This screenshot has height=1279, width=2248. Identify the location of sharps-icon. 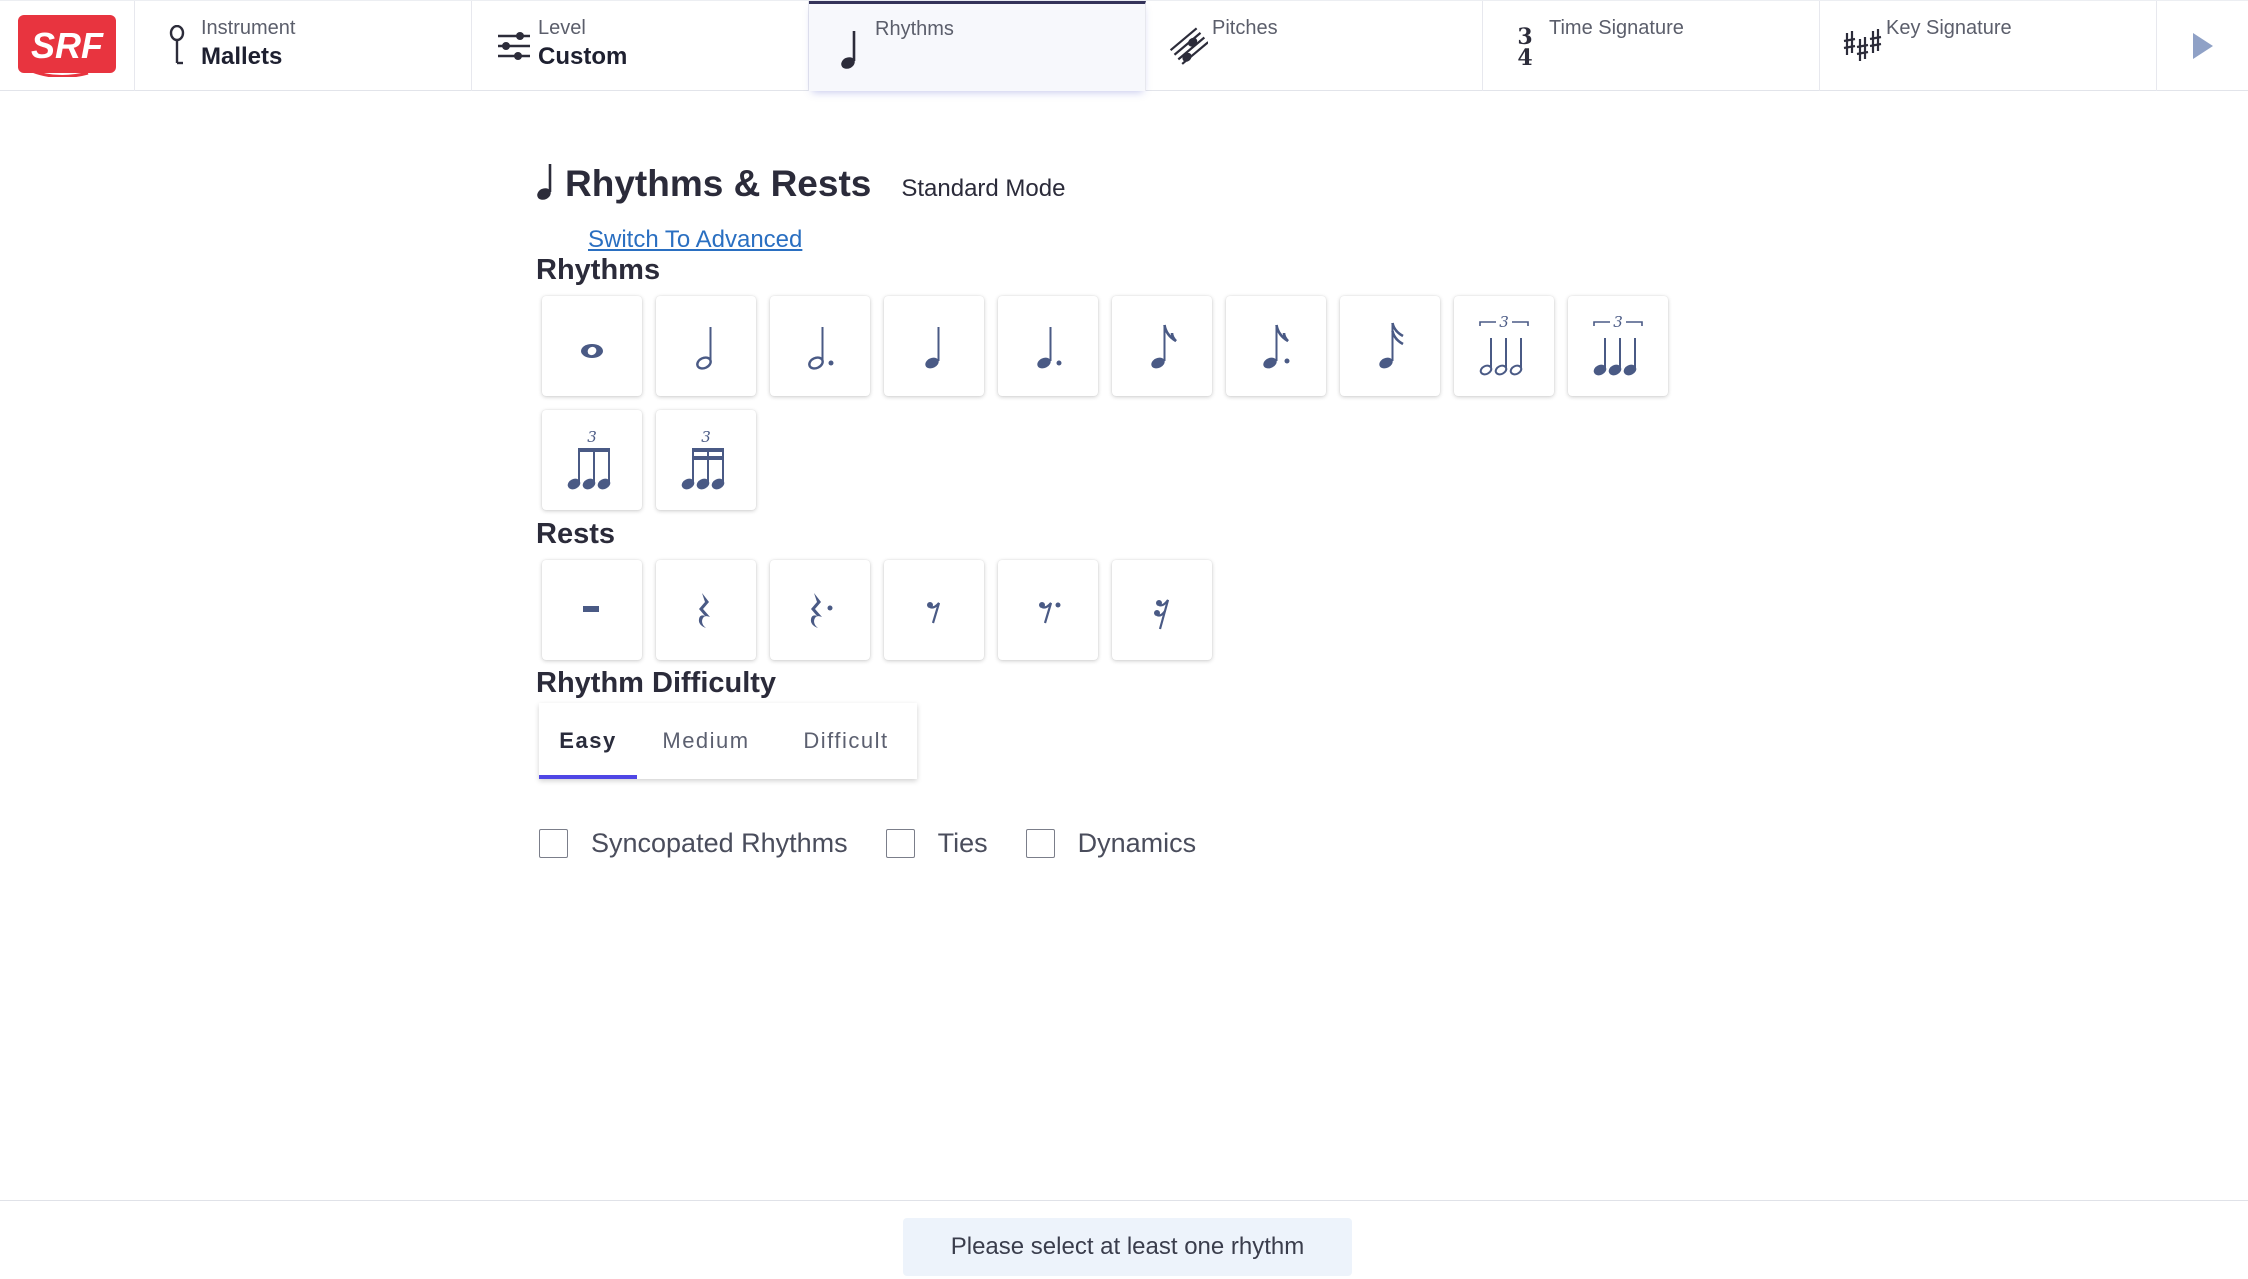
(1862, 46).